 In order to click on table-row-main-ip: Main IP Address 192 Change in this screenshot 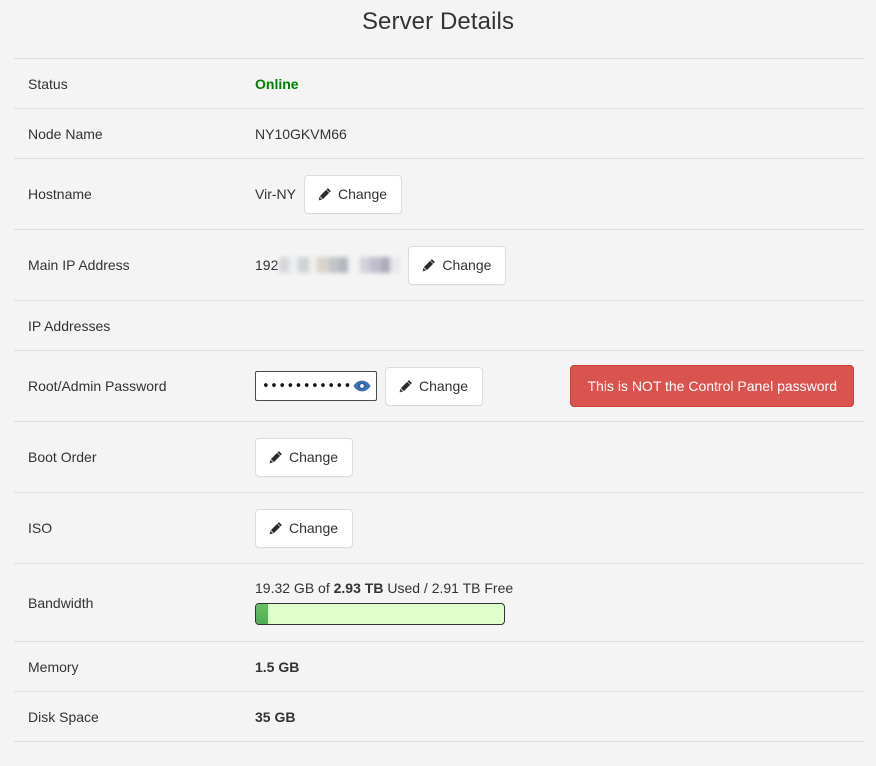, I will do `click(439, 265)`.